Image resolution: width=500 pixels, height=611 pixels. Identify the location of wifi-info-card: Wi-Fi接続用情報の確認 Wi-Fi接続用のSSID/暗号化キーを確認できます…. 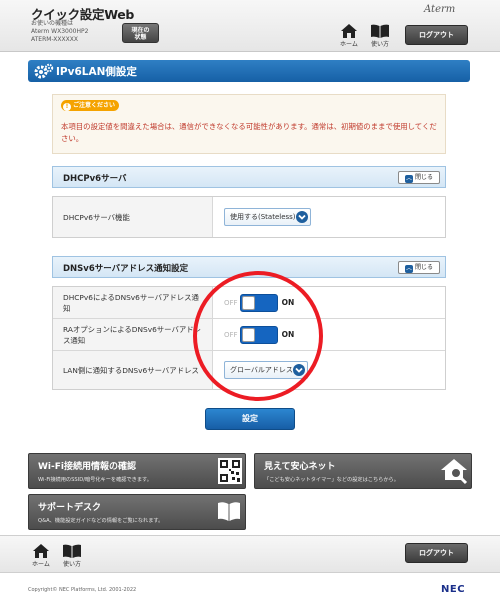
(137, 471).